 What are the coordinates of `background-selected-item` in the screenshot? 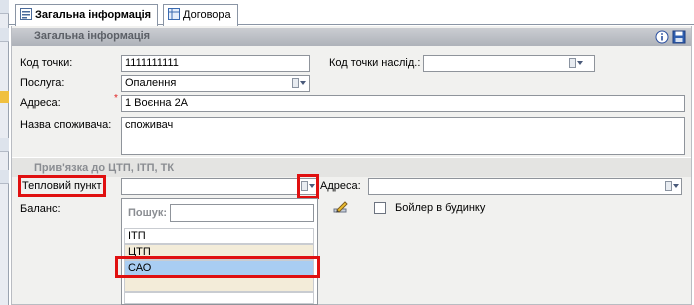 It's located at (4, 97).